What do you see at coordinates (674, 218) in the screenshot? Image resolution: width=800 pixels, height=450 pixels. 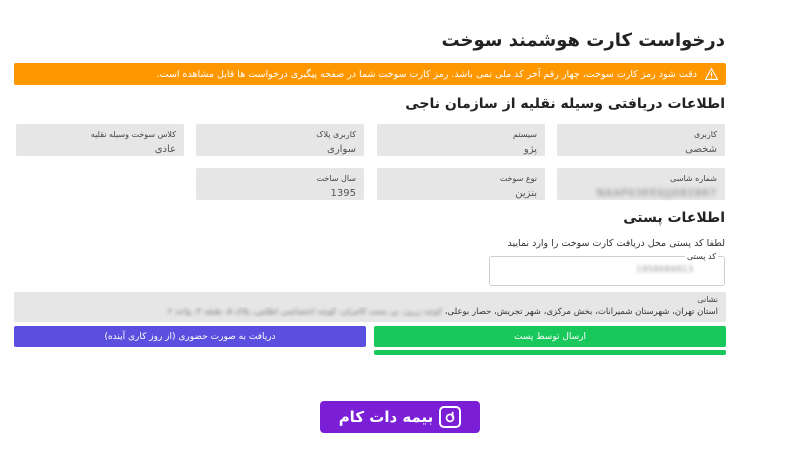 I see `postal-section-title: اطلاعات پستی` at bounding box center [674, 218].